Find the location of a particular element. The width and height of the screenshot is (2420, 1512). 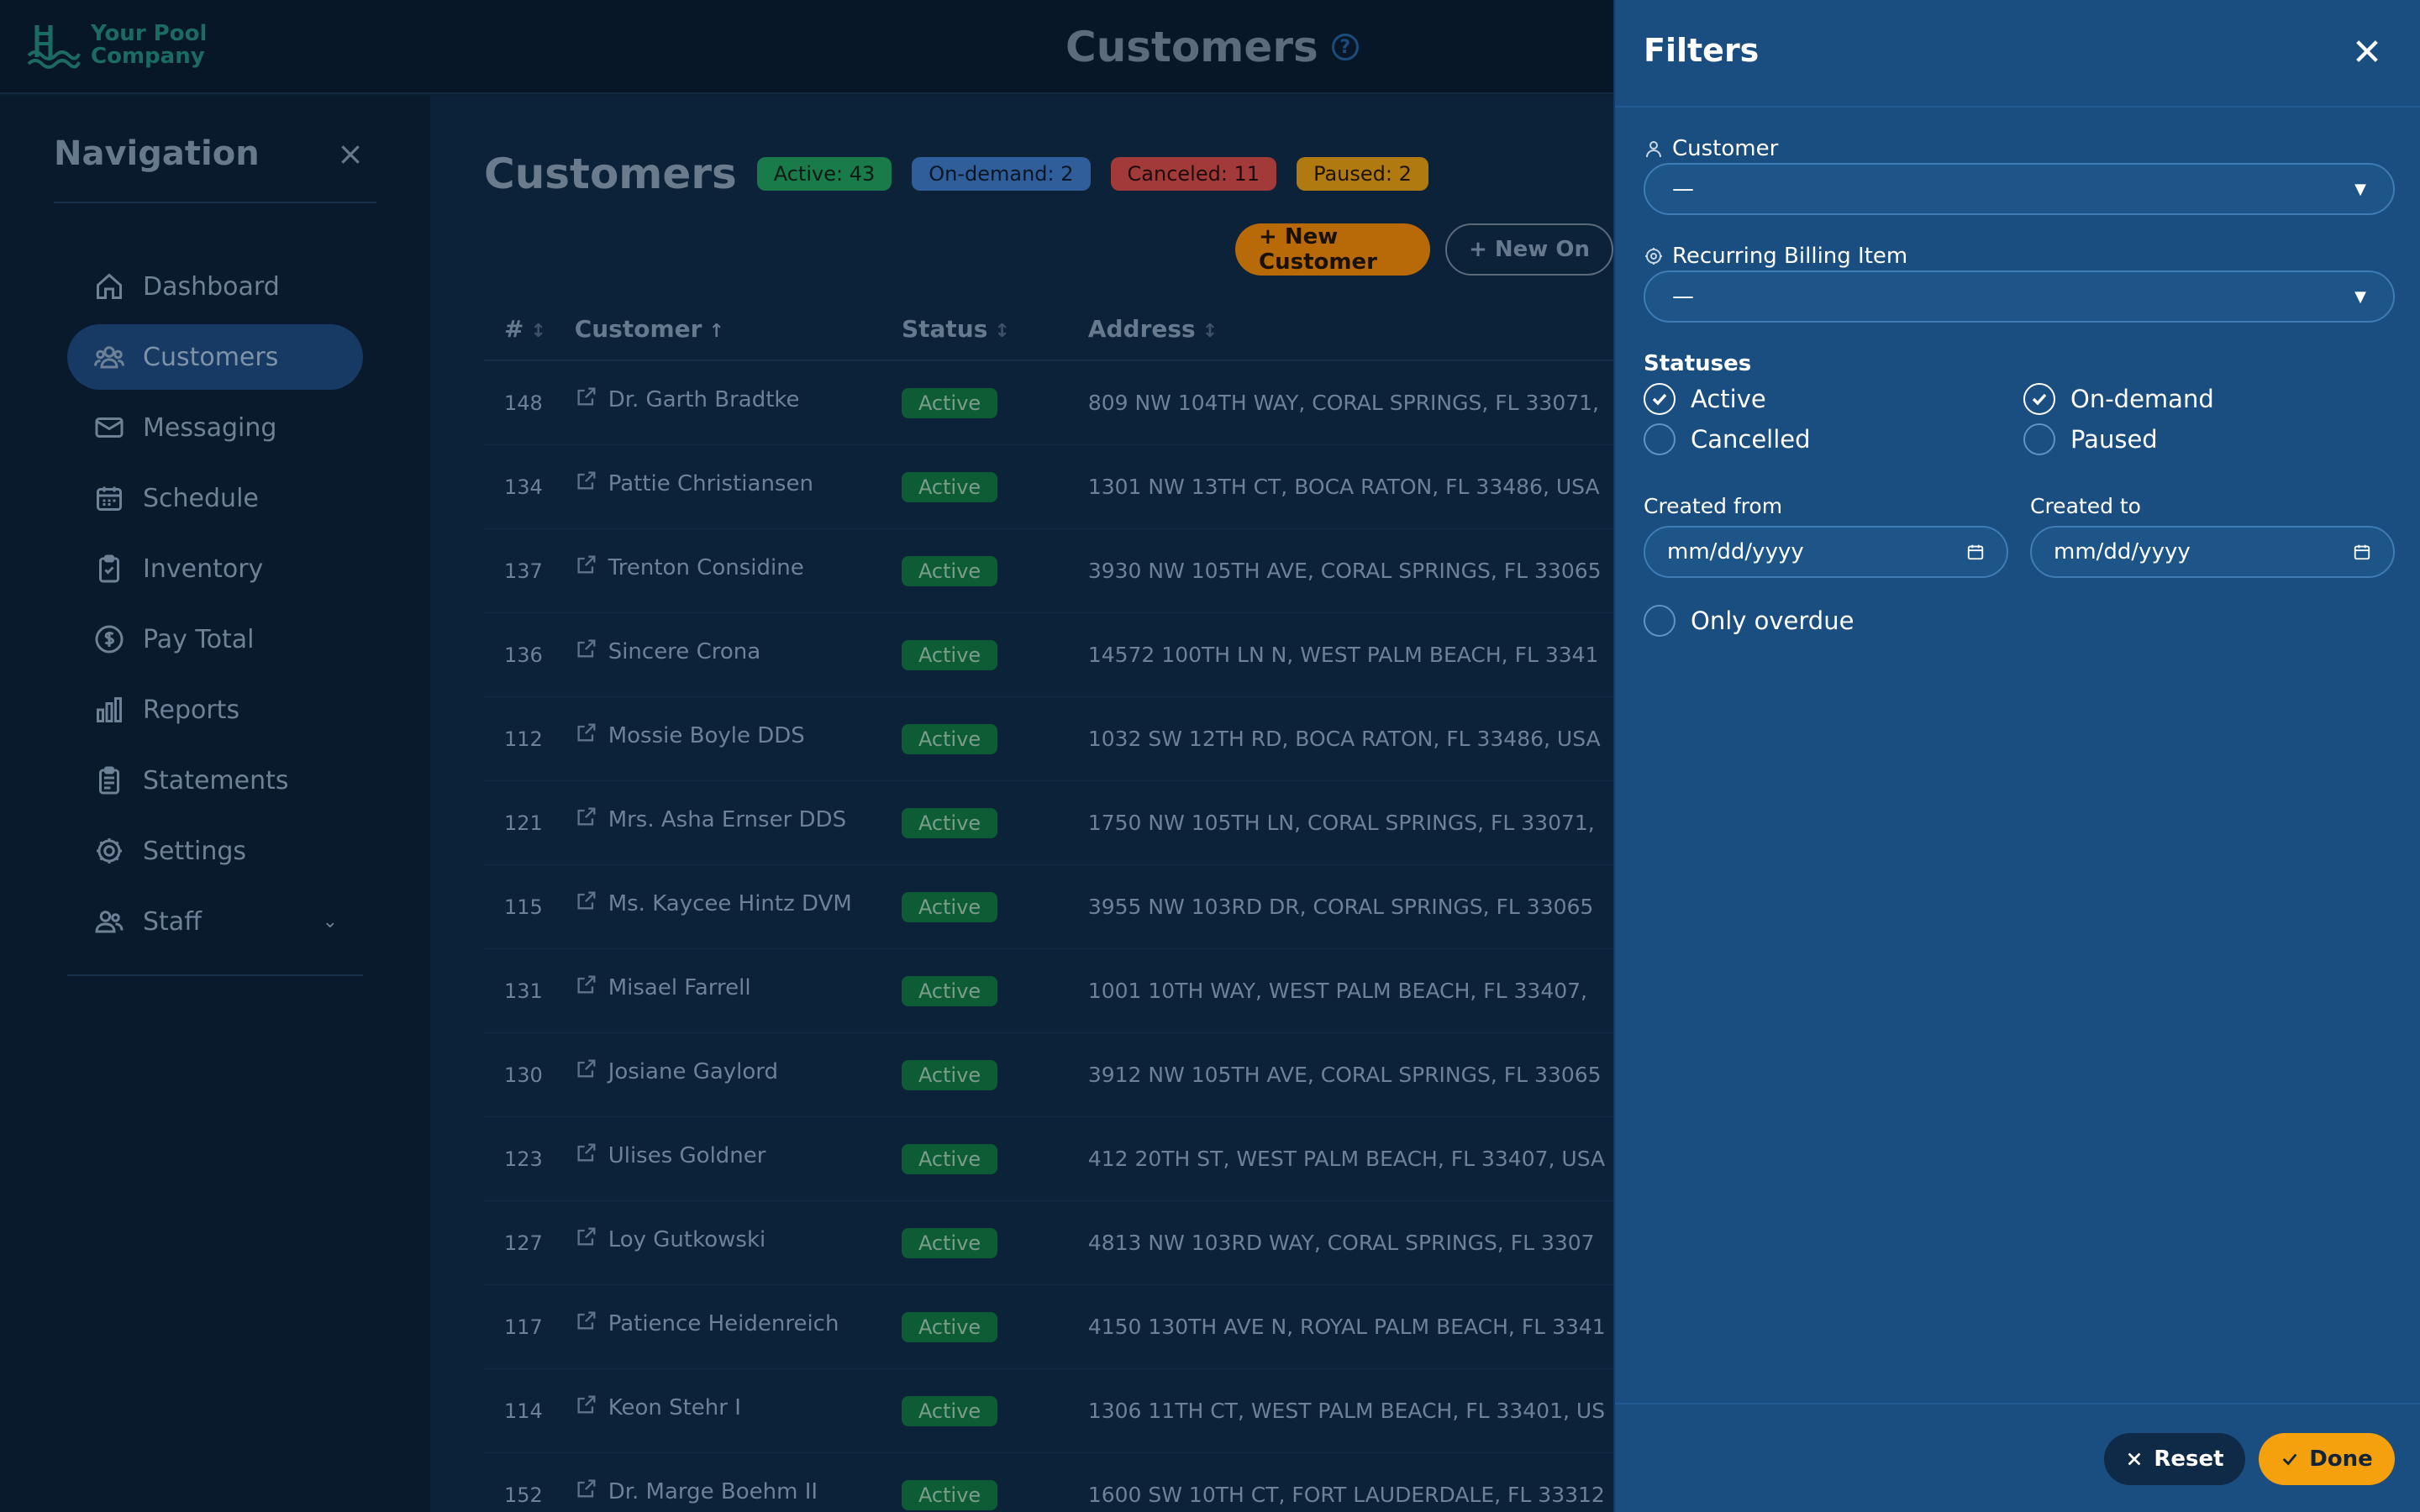

new-other-button: + New On is located at coordinates (1529, 249).